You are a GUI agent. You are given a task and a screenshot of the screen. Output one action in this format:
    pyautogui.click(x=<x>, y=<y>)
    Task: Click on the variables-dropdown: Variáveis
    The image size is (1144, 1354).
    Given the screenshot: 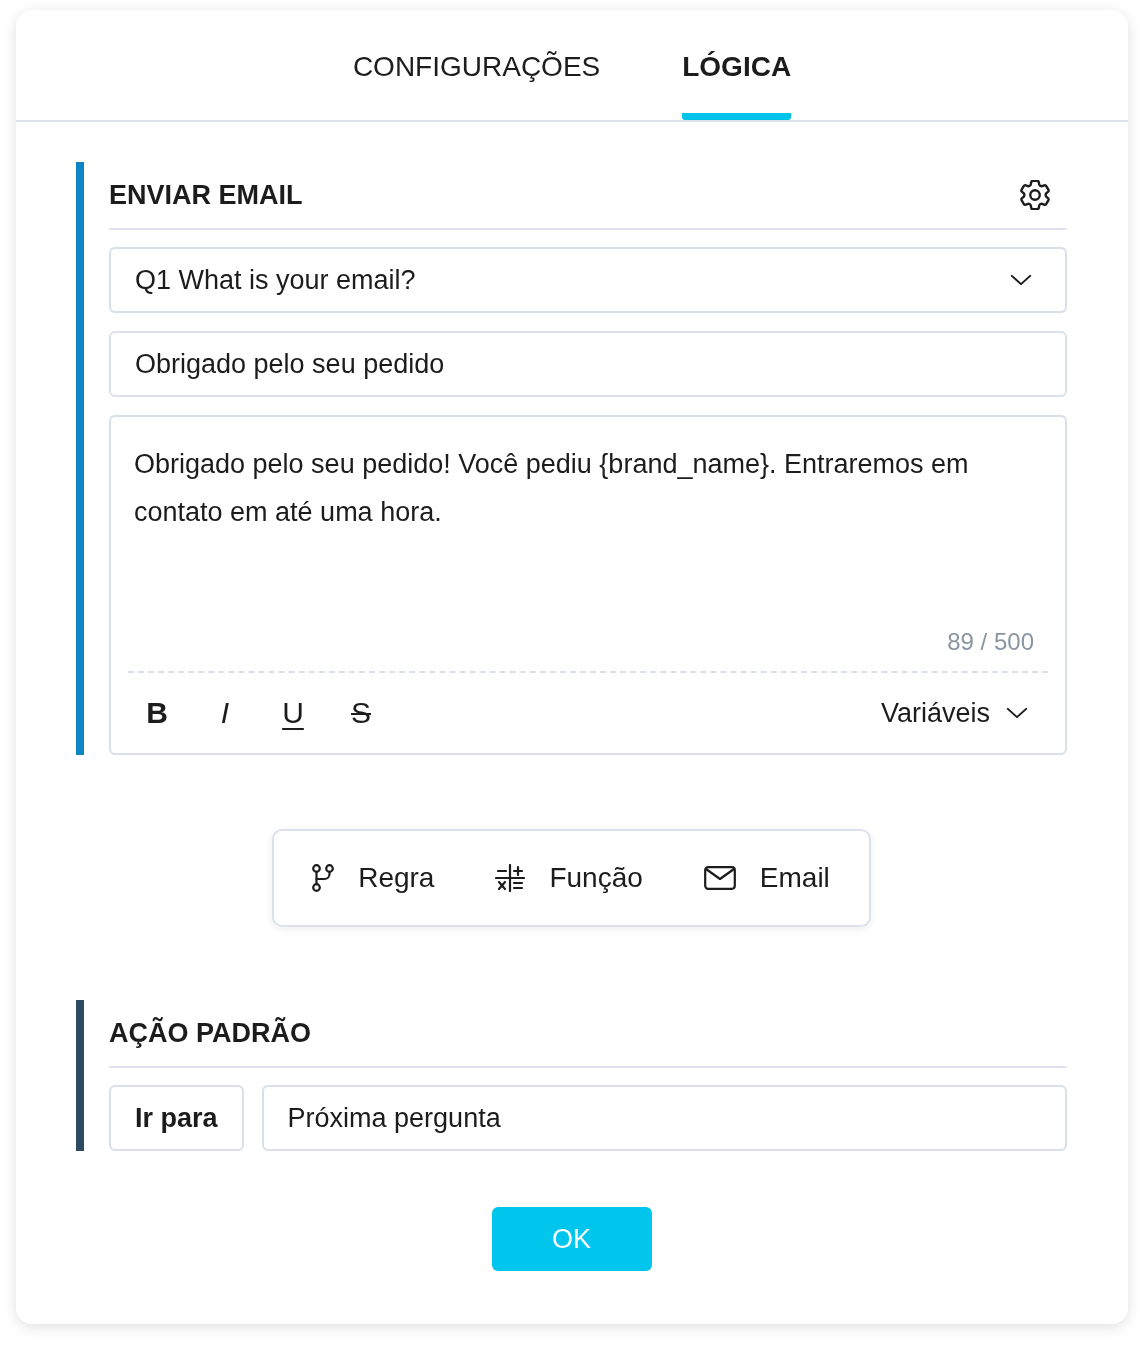 What is the action you would take?
    pyautogui.click(x=955, y=713)
    